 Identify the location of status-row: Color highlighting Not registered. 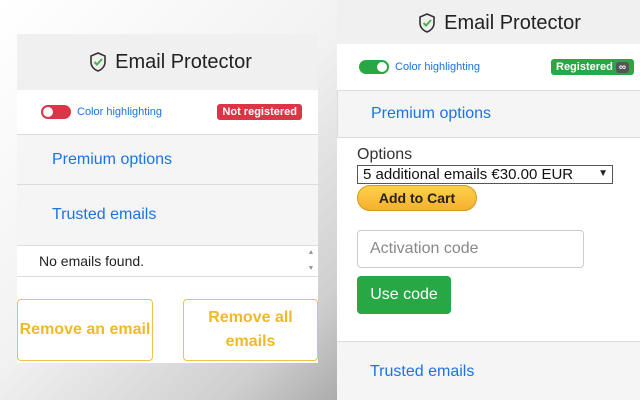
(167, 112).